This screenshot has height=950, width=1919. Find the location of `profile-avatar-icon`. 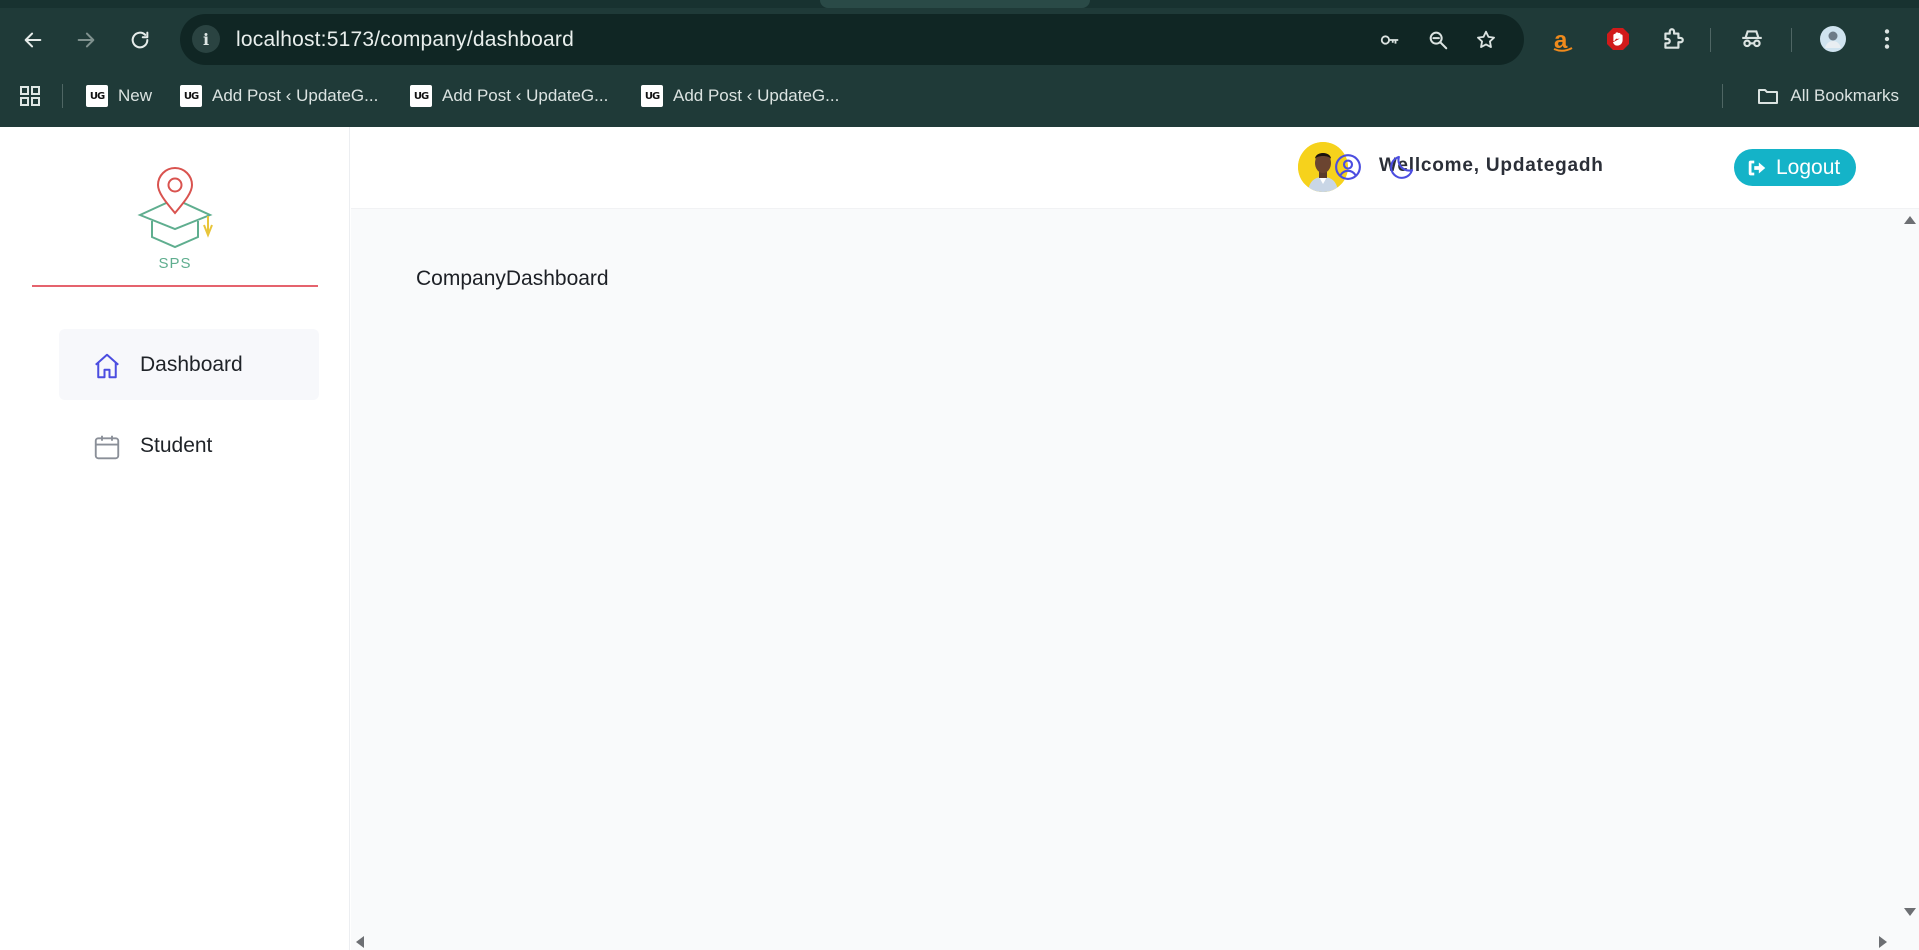

profile-avatar-icon is located at coordinates (1833, 39).